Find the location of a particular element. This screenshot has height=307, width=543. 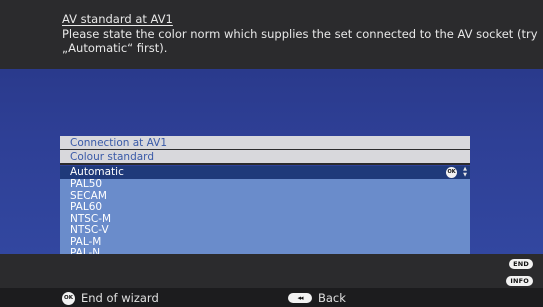

option-ntsc-m: NTSC-M is located at coordinates (265, 219).